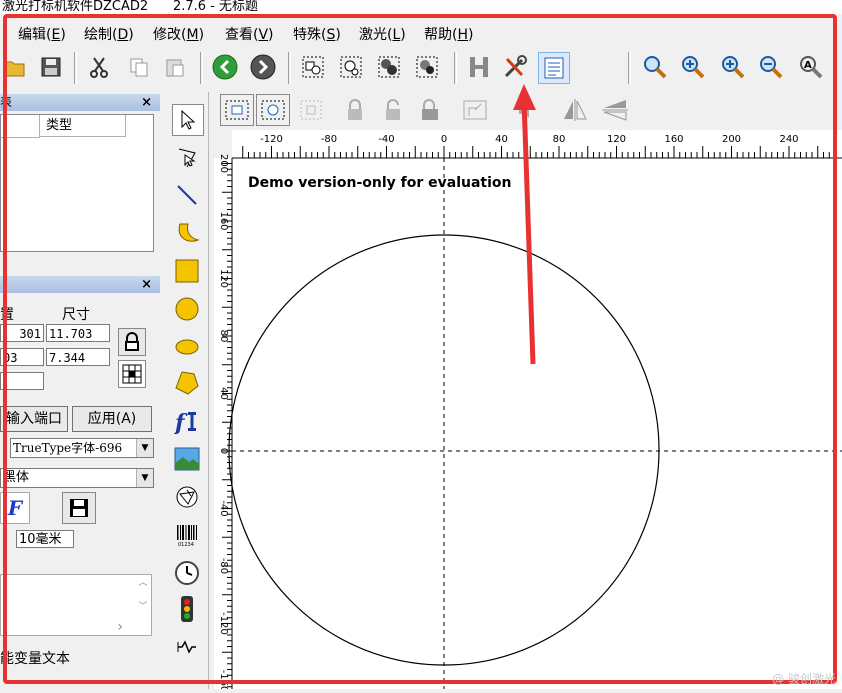 The width and height of the screenshot is (842, 693). Describe the element at coordinates (524, 224) in the screenshot. I see `annotation-arrow` at that location.